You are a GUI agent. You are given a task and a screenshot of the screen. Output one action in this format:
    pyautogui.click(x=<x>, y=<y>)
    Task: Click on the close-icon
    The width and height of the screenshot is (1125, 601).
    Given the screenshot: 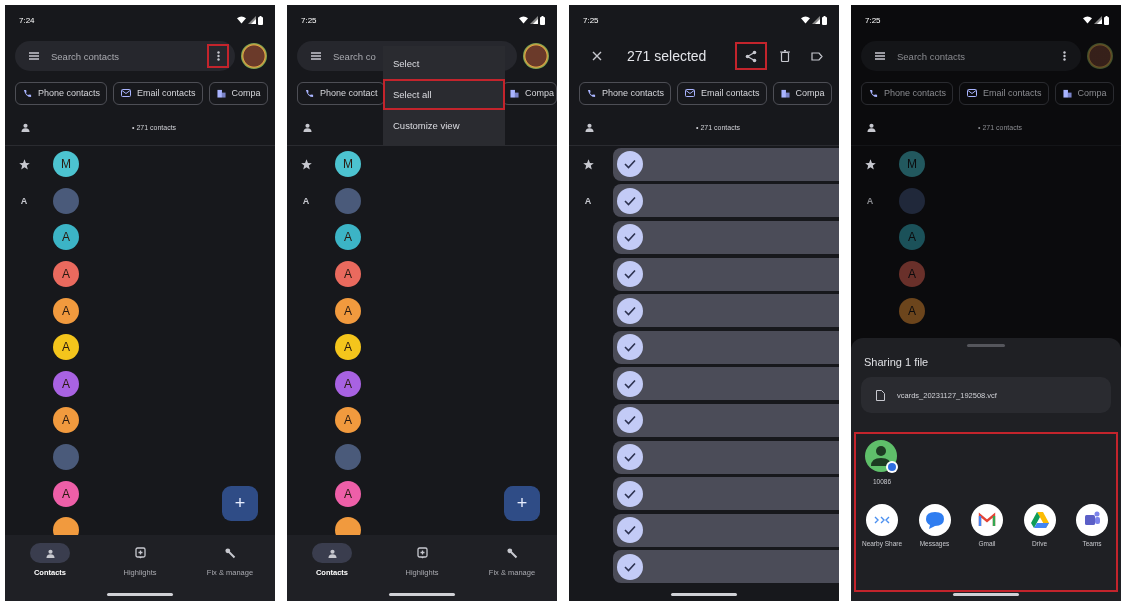 What is the action you would take?
    pyautogui.click(x=597, y=56)
    